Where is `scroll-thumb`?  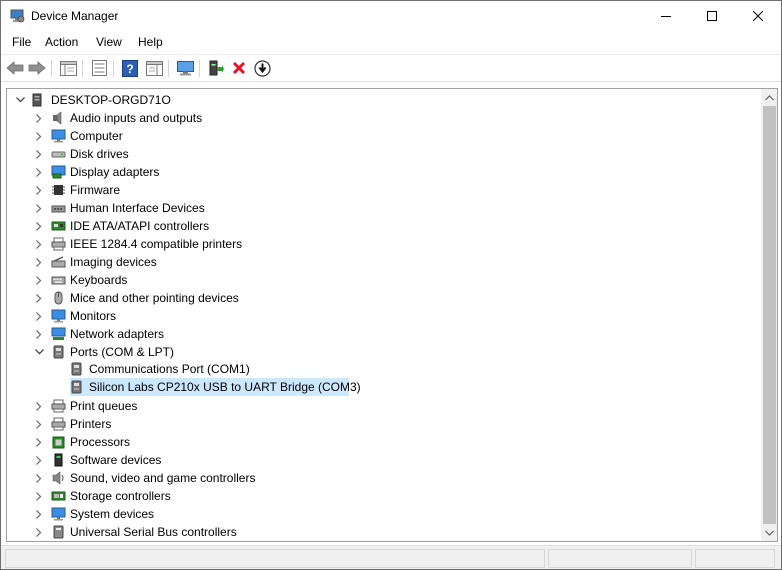 scroll-thumb is located at coordinates (769, 315).